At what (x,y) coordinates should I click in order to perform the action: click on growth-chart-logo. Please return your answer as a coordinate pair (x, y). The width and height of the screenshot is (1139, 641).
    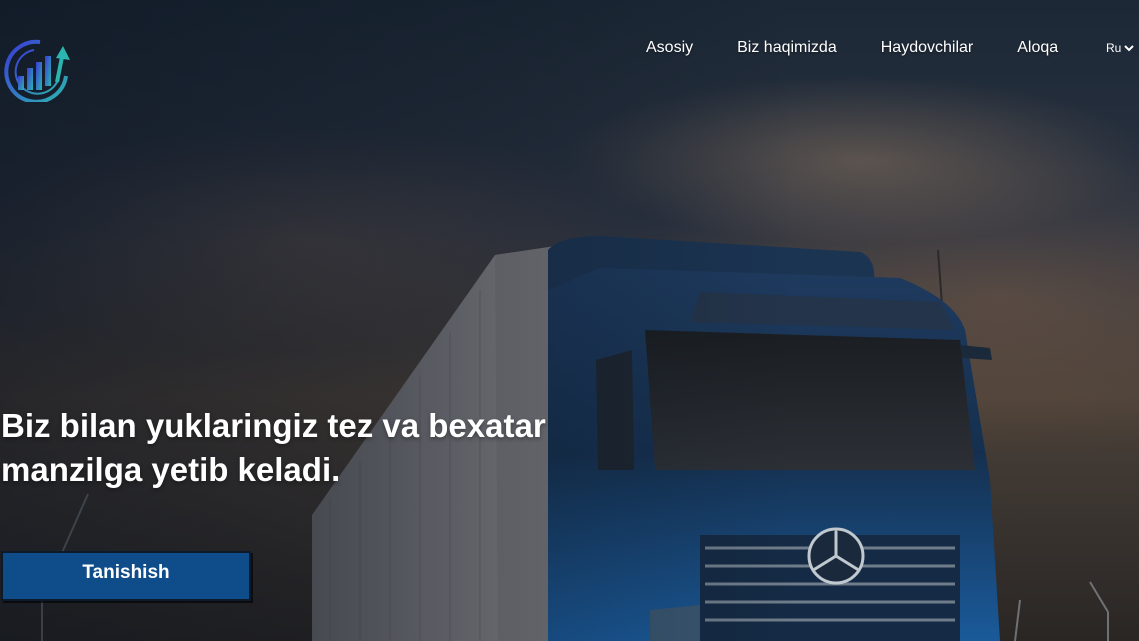
    Looking at the image, I should click on (36, 70).